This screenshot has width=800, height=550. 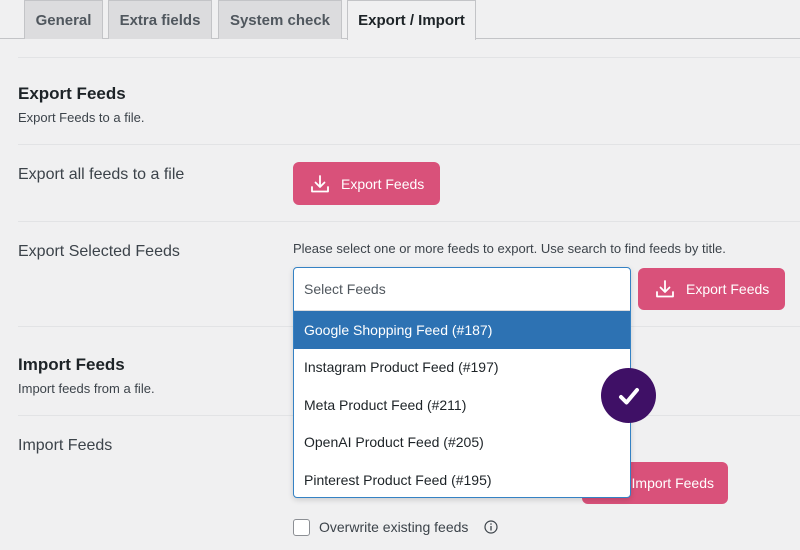 What do you see at coordinates (462, 330) in the screenshot?
I see `feed-option-google-shopping: Google Shopping Feed (#187)` at bounding box center [462, 330].